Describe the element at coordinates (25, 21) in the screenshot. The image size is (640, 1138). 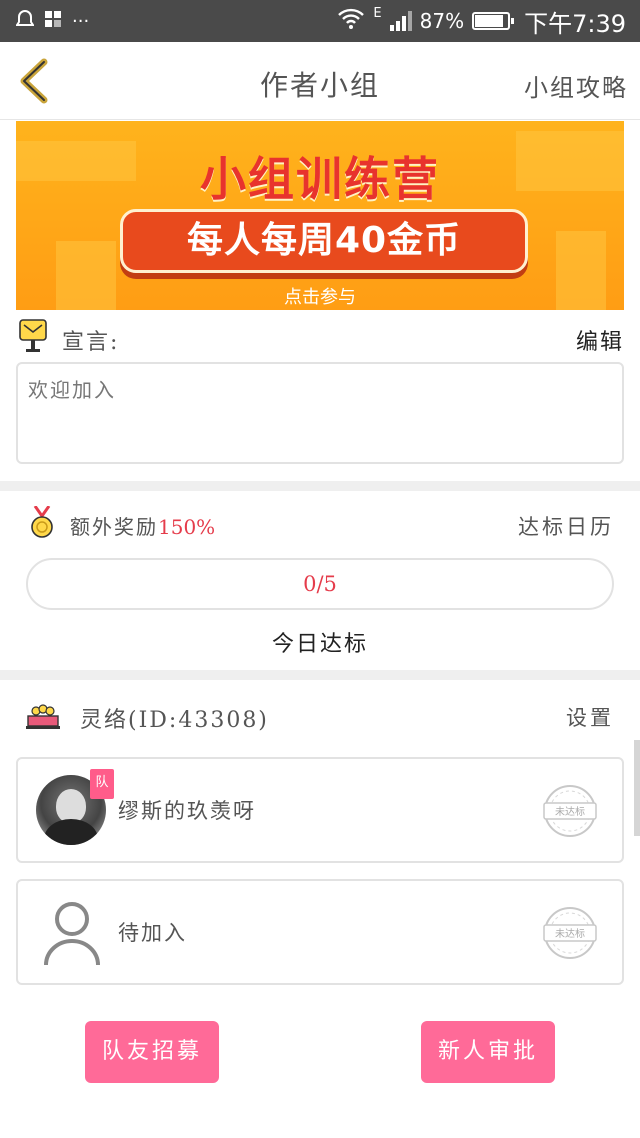
I see `notification-icon` at that location.